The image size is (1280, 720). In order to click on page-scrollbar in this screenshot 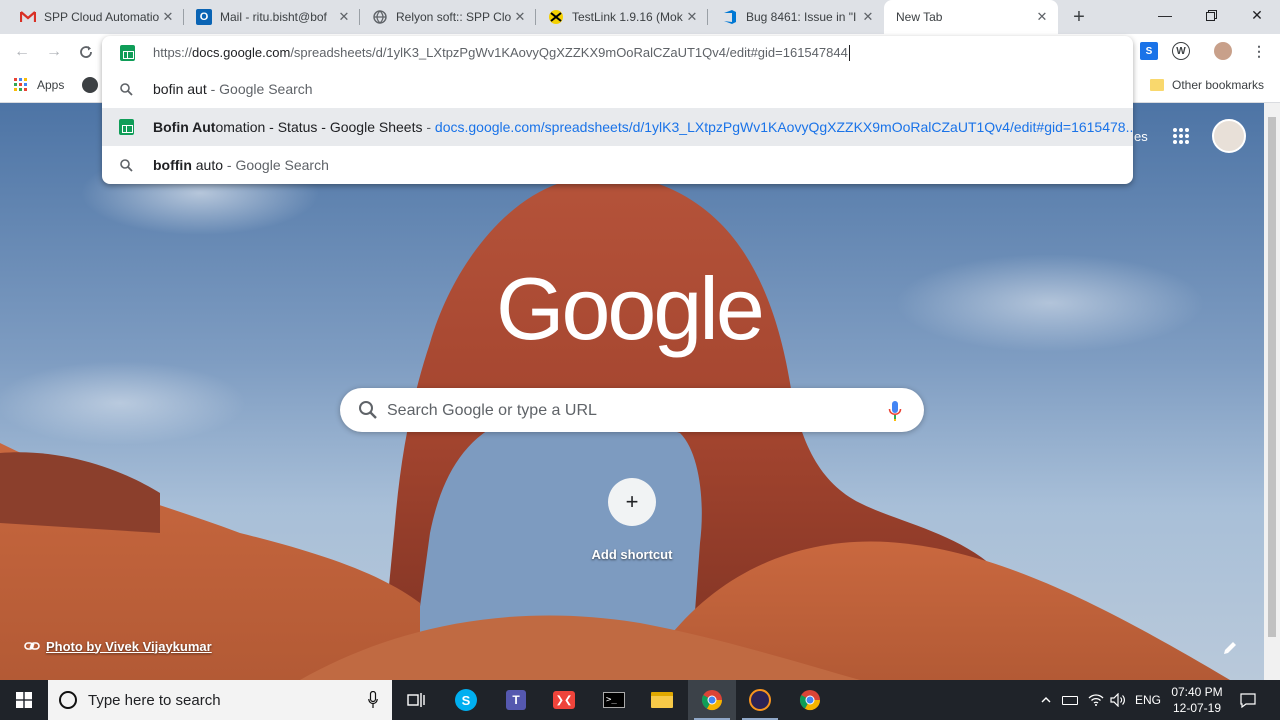, I will do `click(1272, 391)`.